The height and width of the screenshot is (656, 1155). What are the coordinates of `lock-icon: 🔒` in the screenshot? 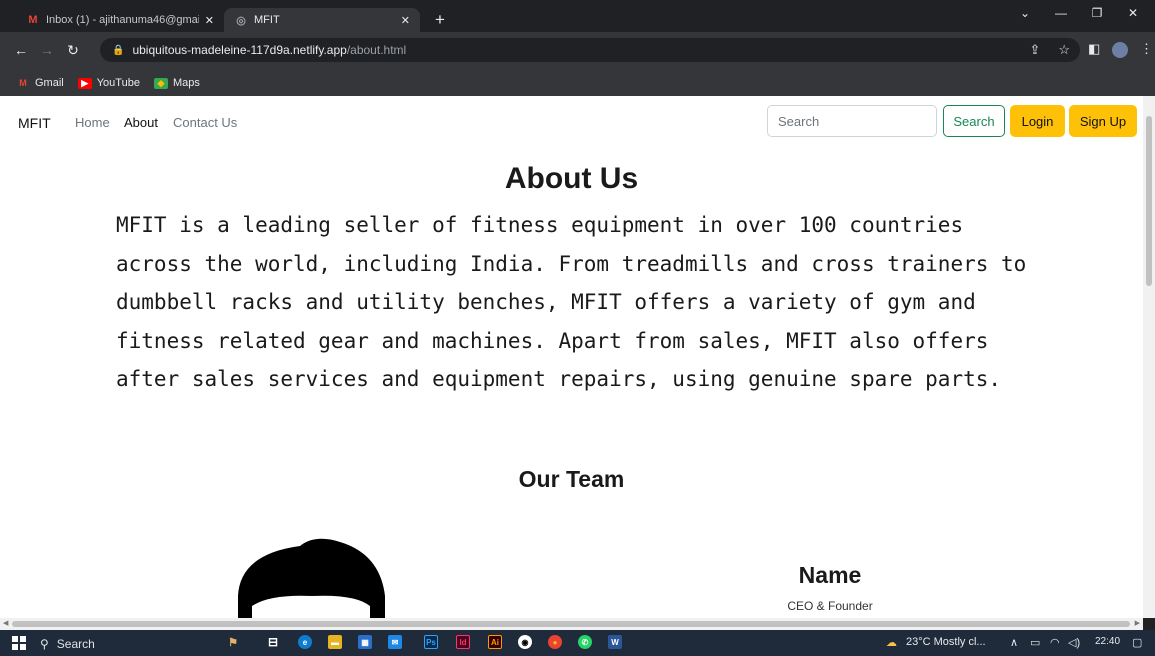 It's located at (118, 50).